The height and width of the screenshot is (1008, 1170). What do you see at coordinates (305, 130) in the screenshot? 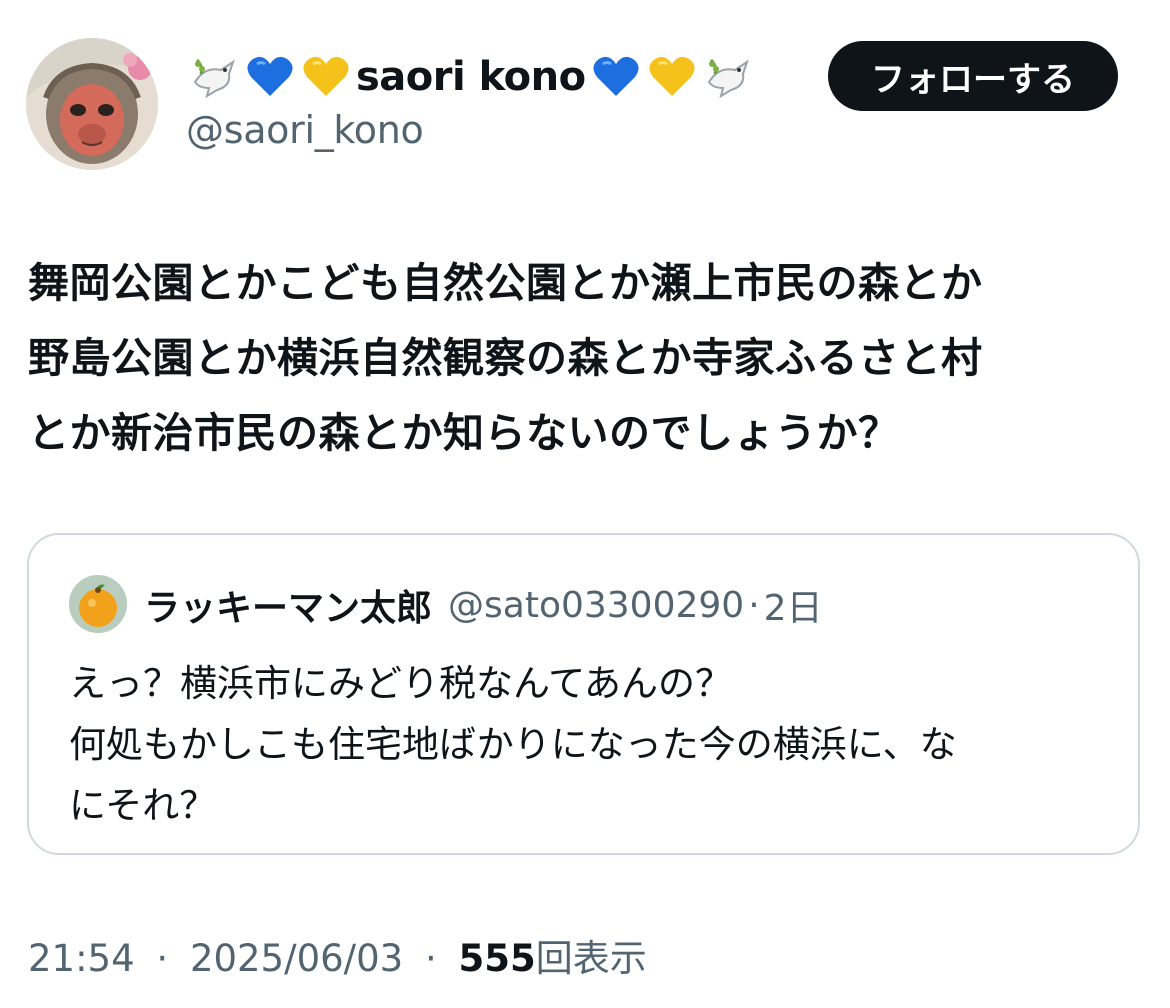
I see `author-handle: @saori_kono` at bounding box center [305, 130].